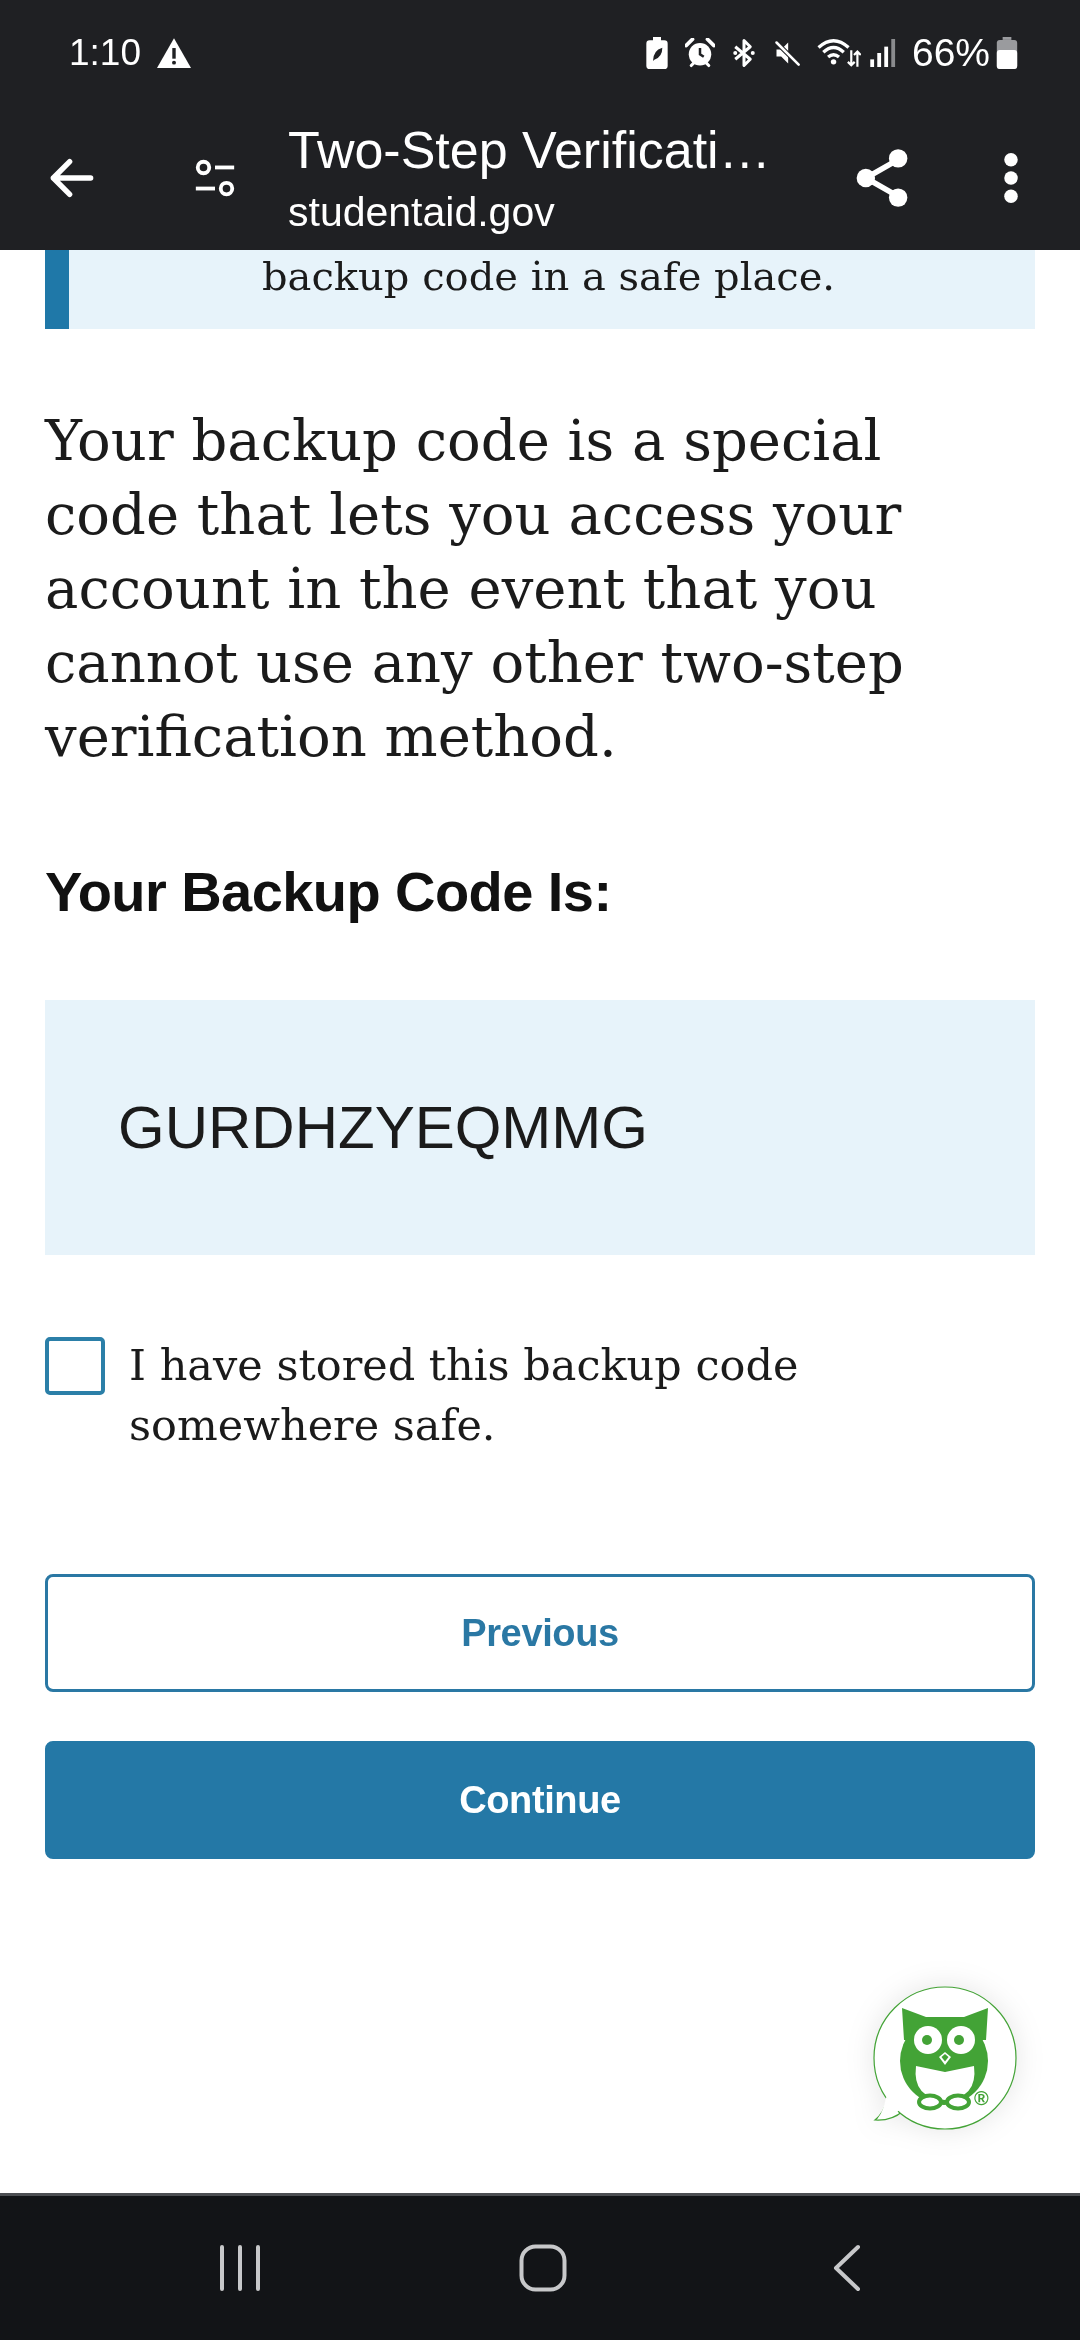 The width and height of the screenshot is (1080, 2340). I want to click on home-icon, so click(543, 2268).